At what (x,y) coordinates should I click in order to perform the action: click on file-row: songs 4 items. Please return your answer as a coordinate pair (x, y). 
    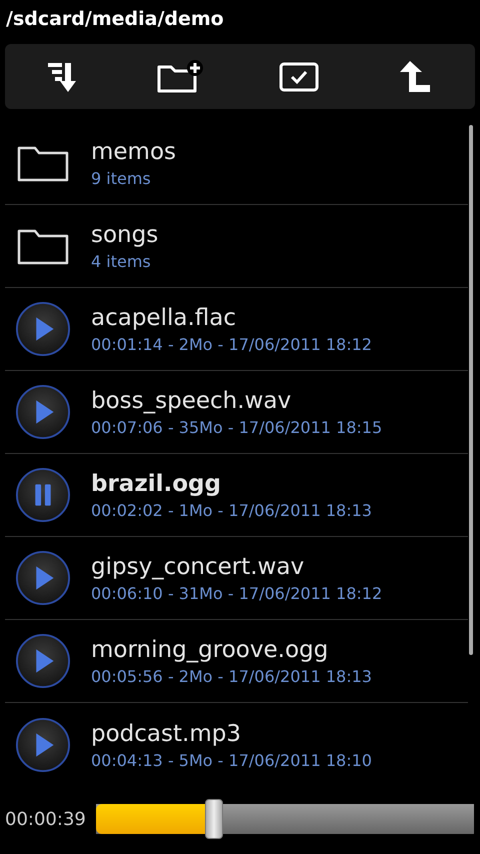
    Looking at the image, I should click on (236, 246).